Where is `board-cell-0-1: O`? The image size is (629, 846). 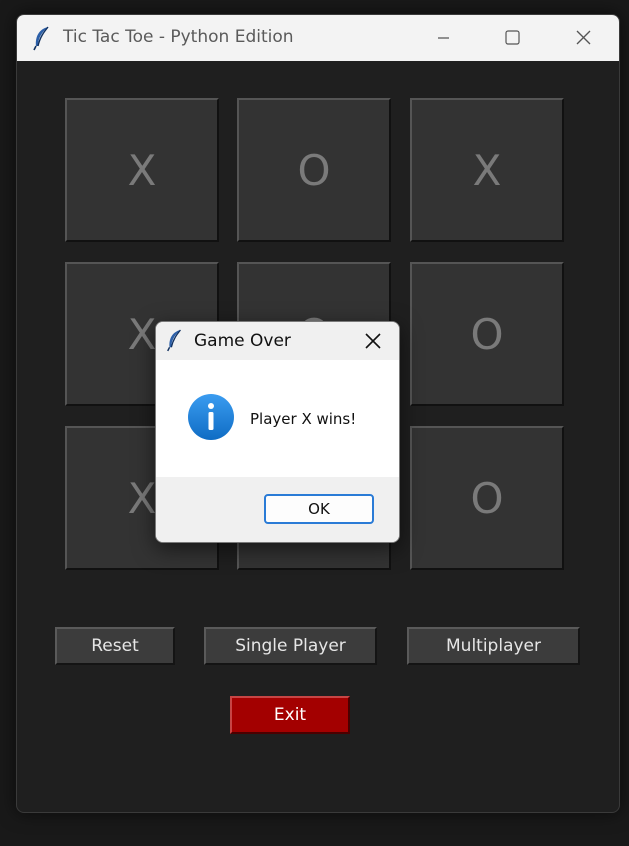 board-cell-0-1: O is located at coordinates (314, 170).